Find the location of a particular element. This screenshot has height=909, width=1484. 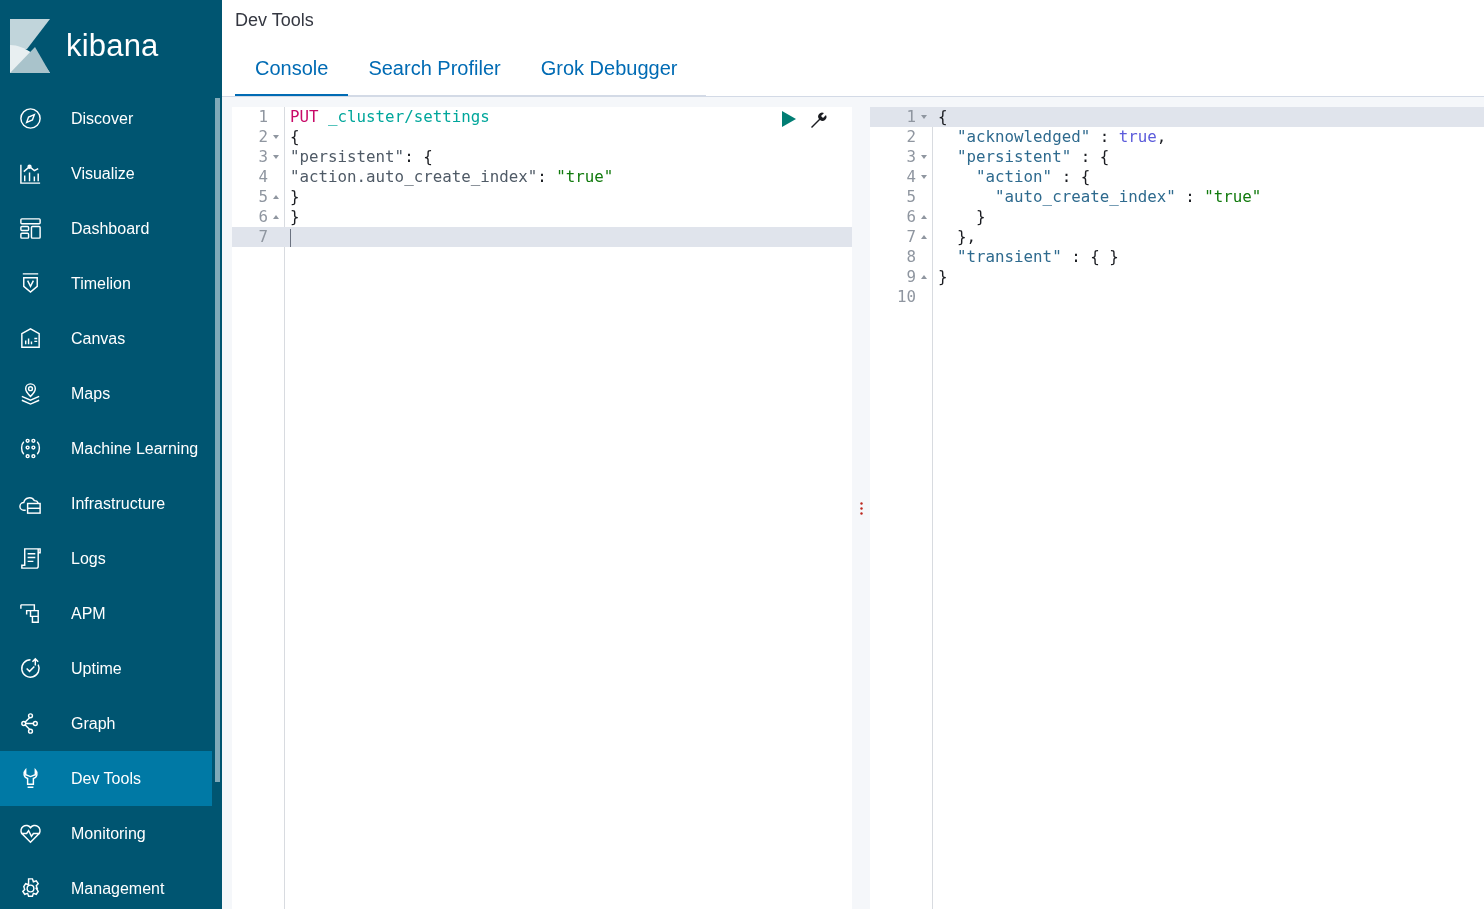

tab: Grok Debugger is located at coordinates (609, 68).